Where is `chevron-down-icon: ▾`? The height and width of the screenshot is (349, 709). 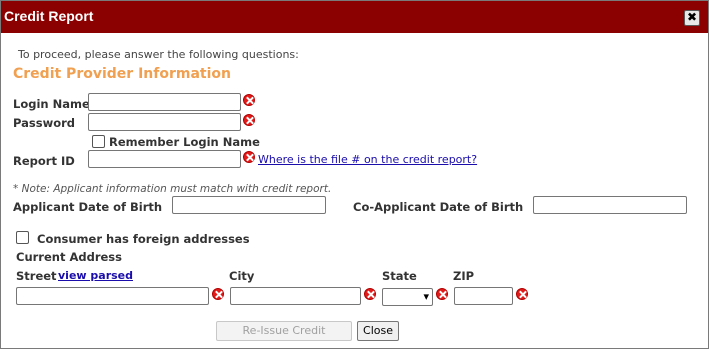 chevron-down-icon: ▾ is located at coordinates (426, 296).